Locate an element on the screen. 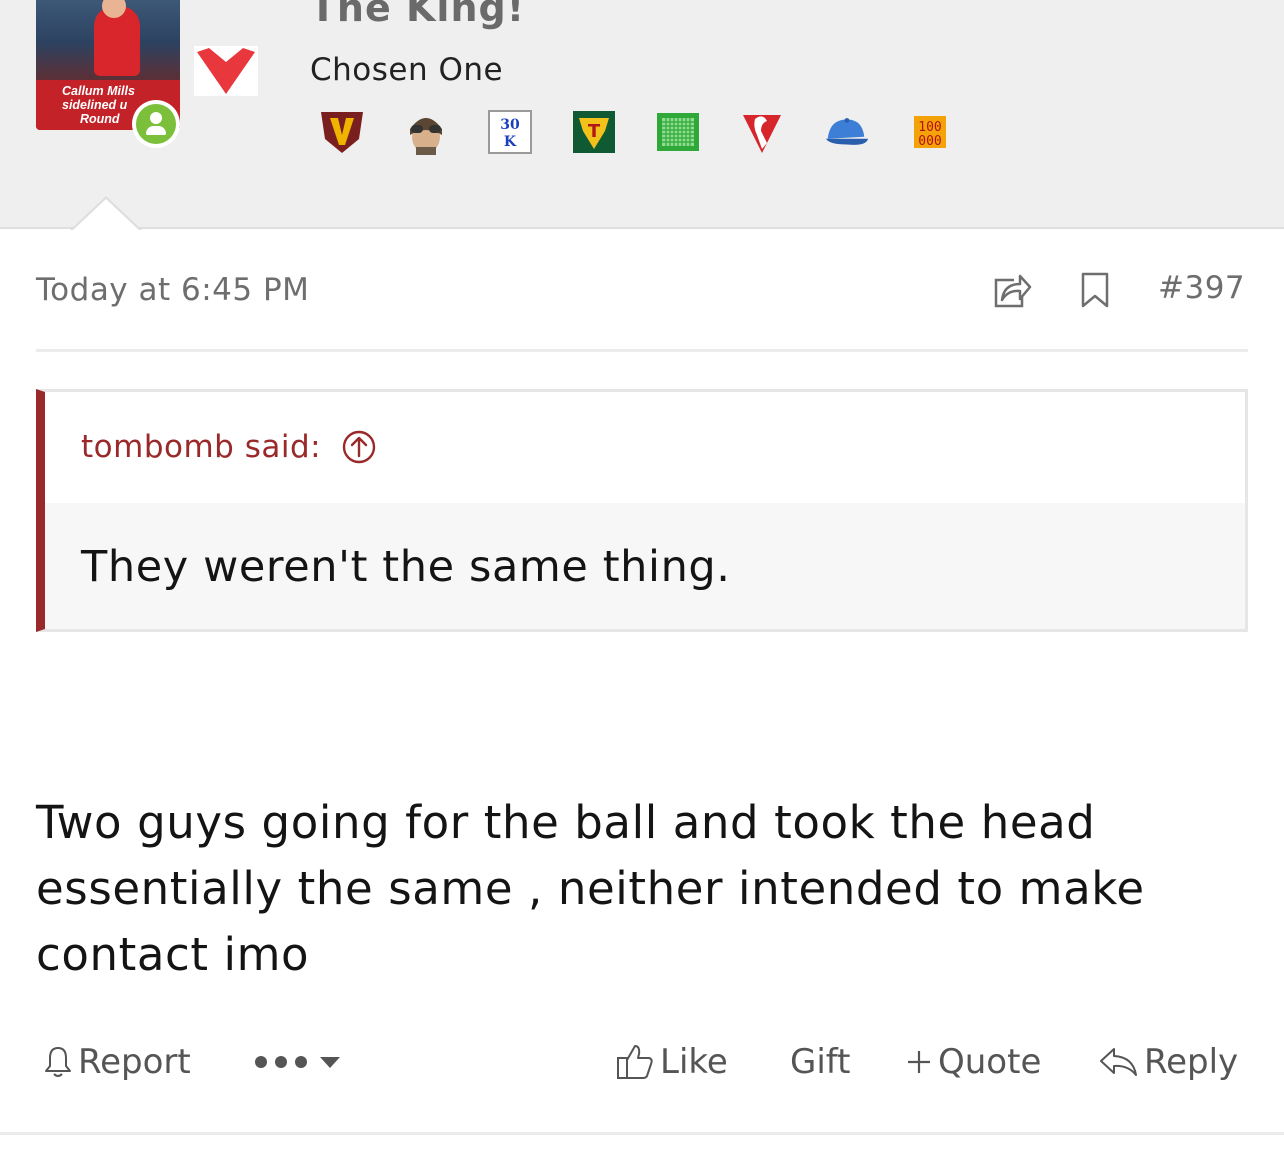 This screenshot has height=1156, width=1284. username: The King! is located at coordinates (417, 15).